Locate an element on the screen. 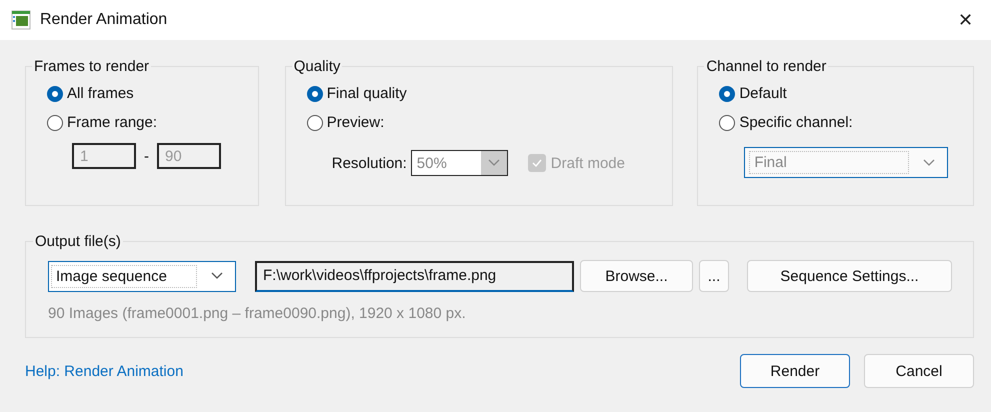 The width and height of the screenshot is (991, 412). app-icon is located at coordinates (21, 20).